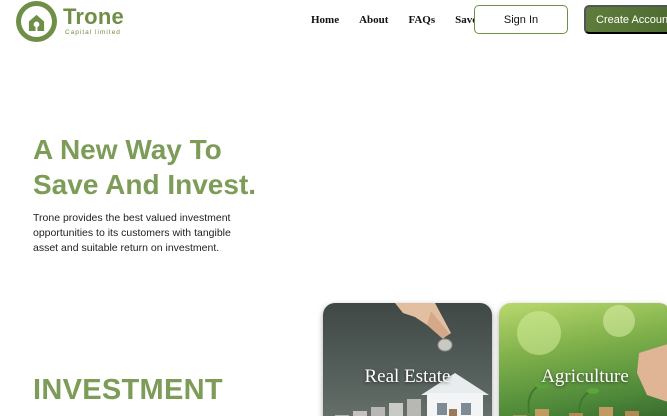 Image resolution: width=667 pixels, height=416 pixels. Describe the element at coordinates (145, 184) in the screenshot. I see `hero-title-line2: Save And Invest.` at that location.